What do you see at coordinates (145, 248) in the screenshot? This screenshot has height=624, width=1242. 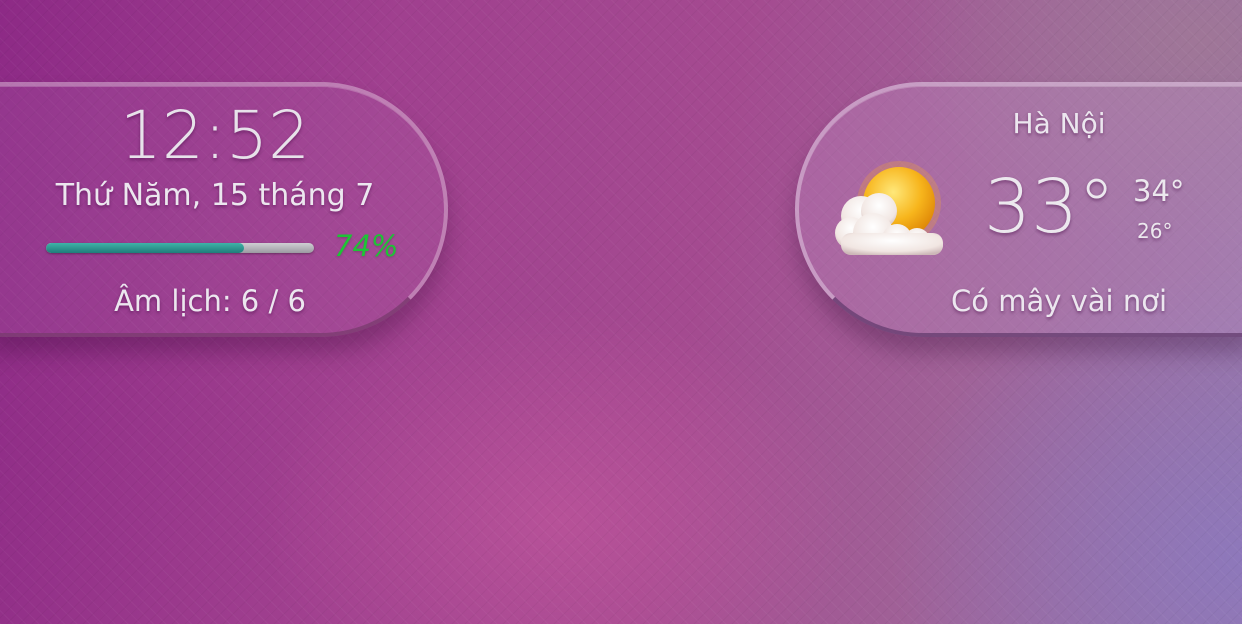 I see `battery-bar-fill` at bounding box center [145, 248].